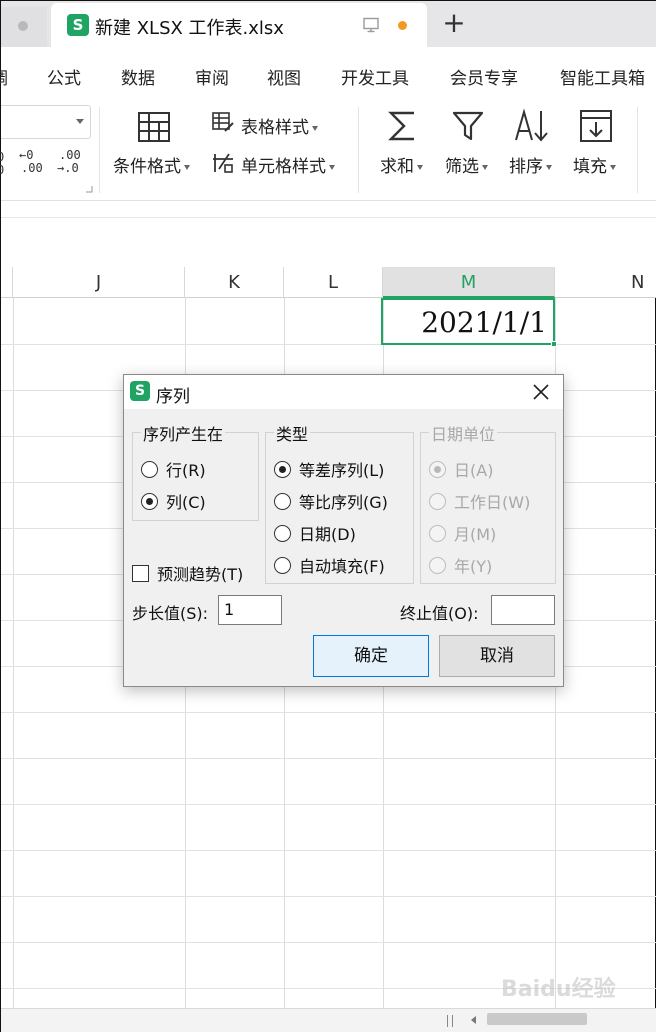 The image size is (656, 1032). I want to click on cell-value: 2021/1/1, so click(484, 322).